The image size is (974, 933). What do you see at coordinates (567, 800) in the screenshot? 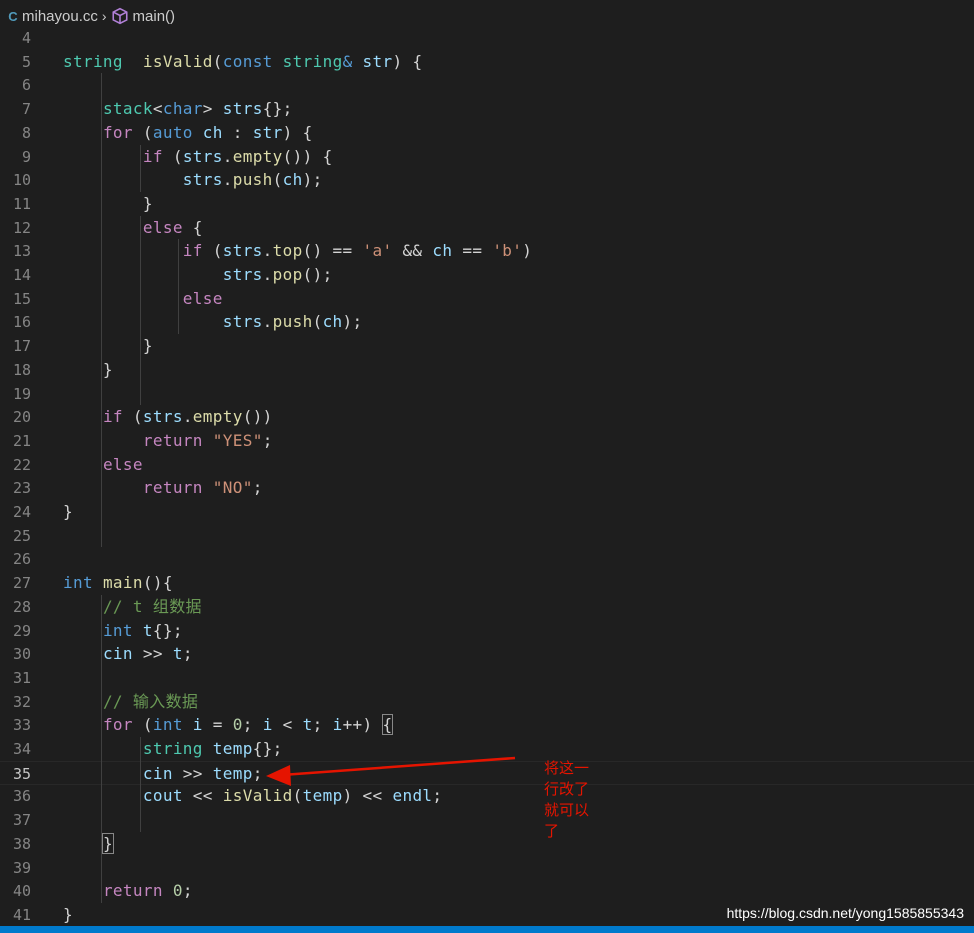
I see `annotation-note: 将这一行改了就可以了` at bounding box center [567, 800].